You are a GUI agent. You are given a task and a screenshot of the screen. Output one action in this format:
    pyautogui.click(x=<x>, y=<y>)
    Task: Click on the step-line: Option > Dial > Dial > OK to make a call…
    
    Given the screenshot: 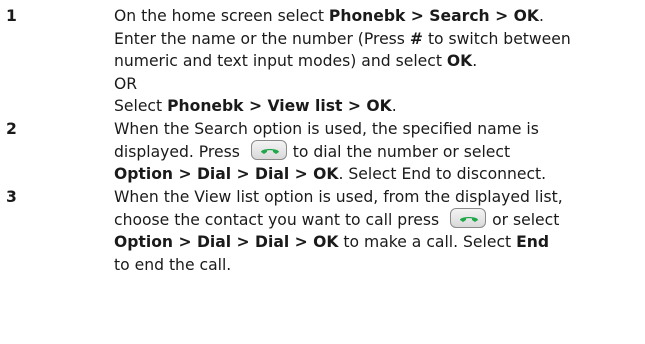 What is the action you would take?
    pyautogui.click(x=332, y=242)
    